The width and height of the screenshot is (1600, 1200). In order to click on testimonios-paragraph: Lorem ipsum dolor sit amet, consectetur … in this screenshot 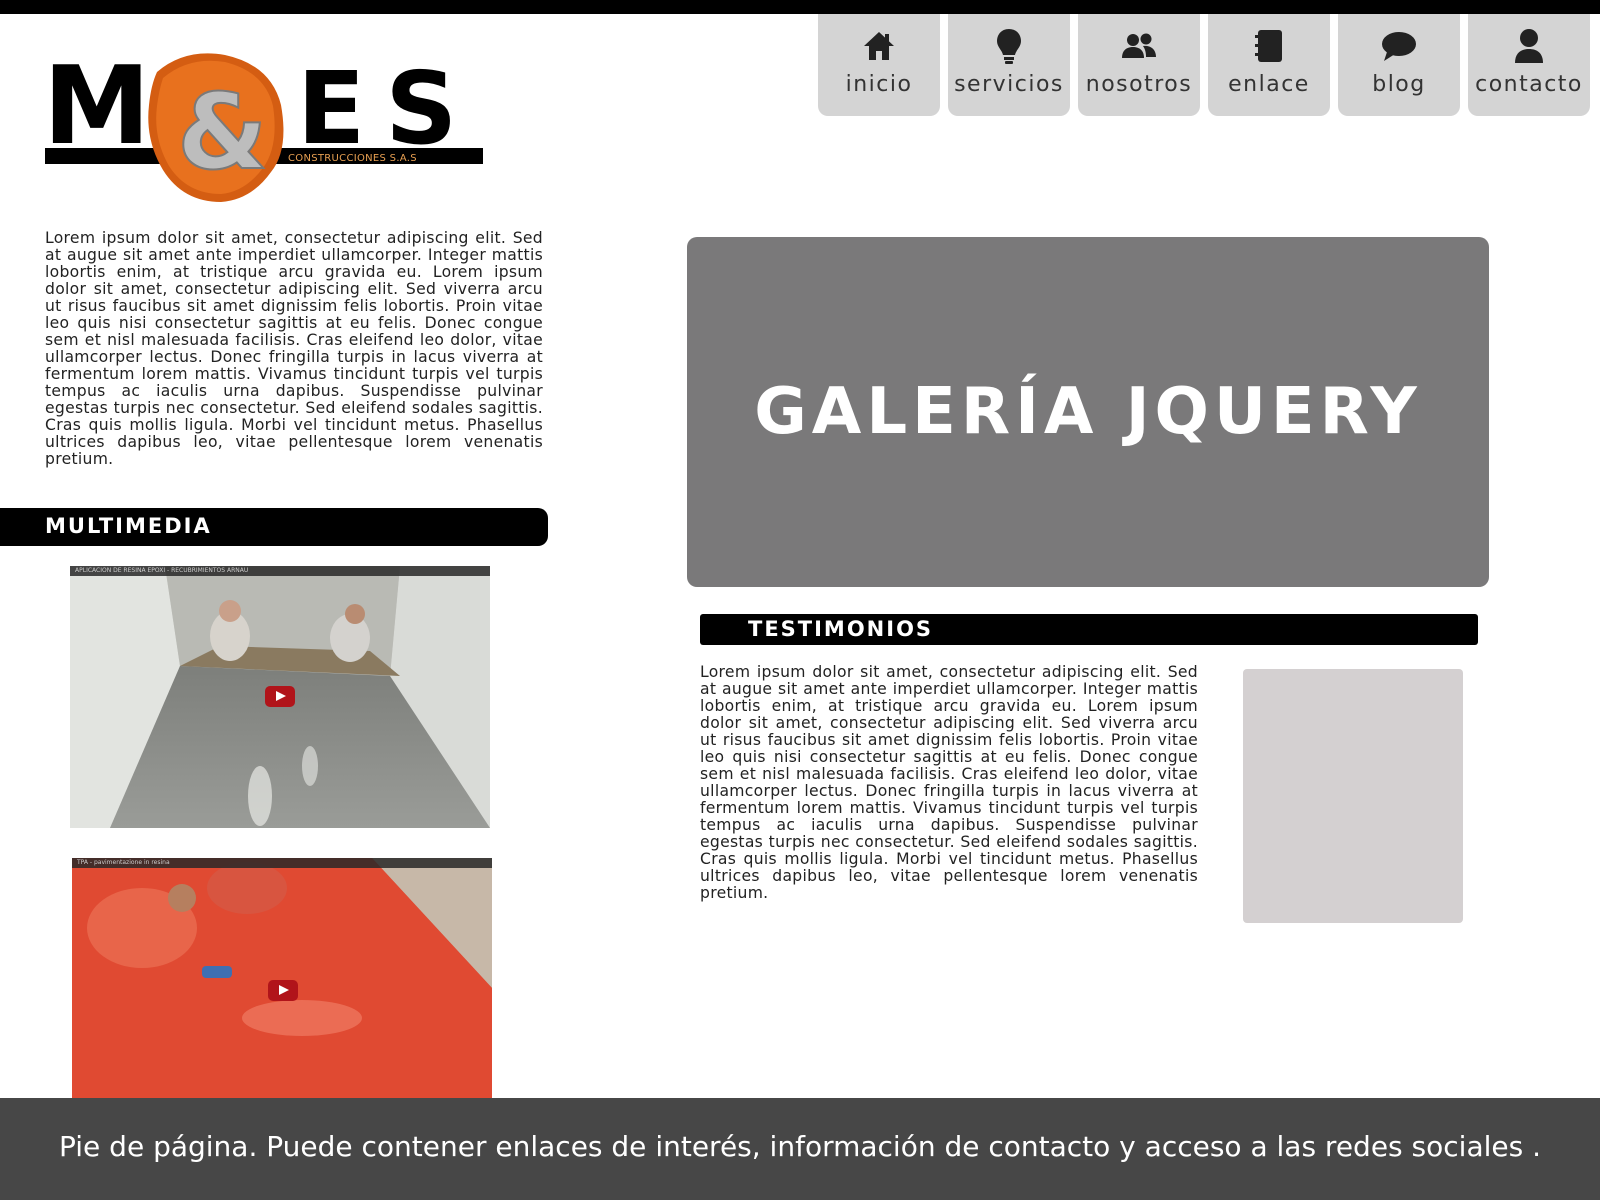, I will do `click(949, 782)`.